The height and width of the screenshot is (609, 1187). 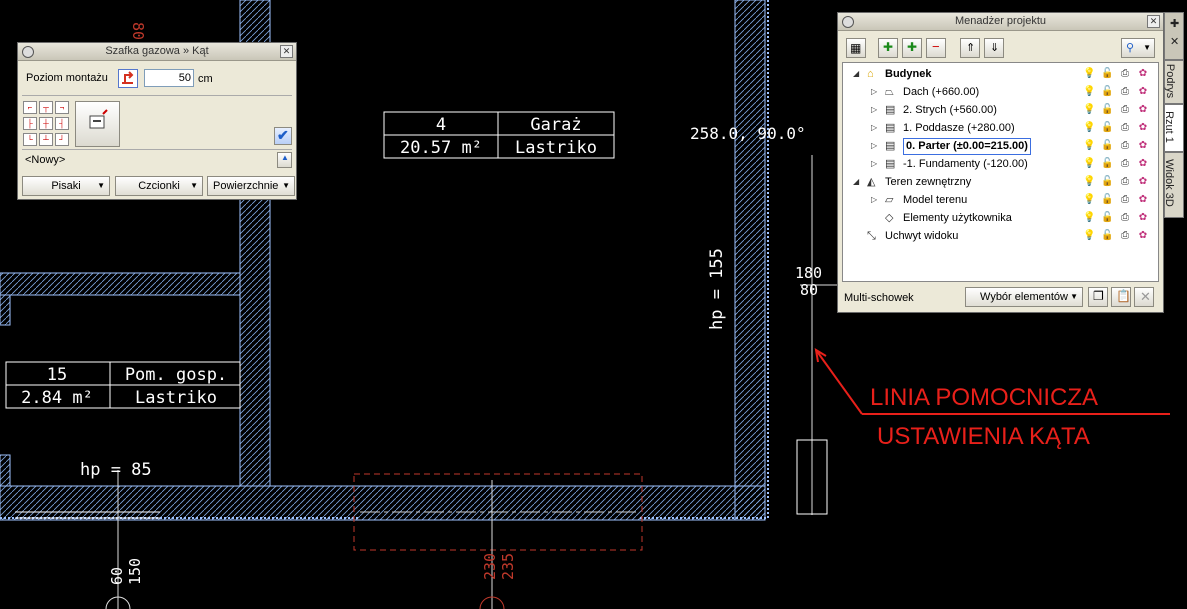 I want to click on filter-dropdown-button: ⚲ ▼, so click(x=1138, y=48).